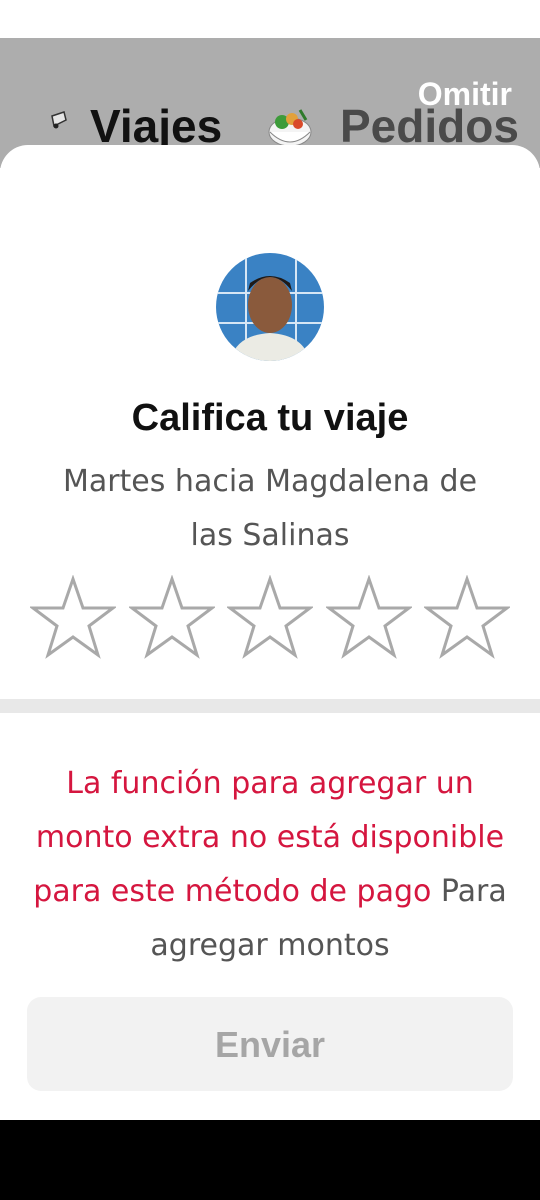  I want to click on star-rating, so click(270, 617).